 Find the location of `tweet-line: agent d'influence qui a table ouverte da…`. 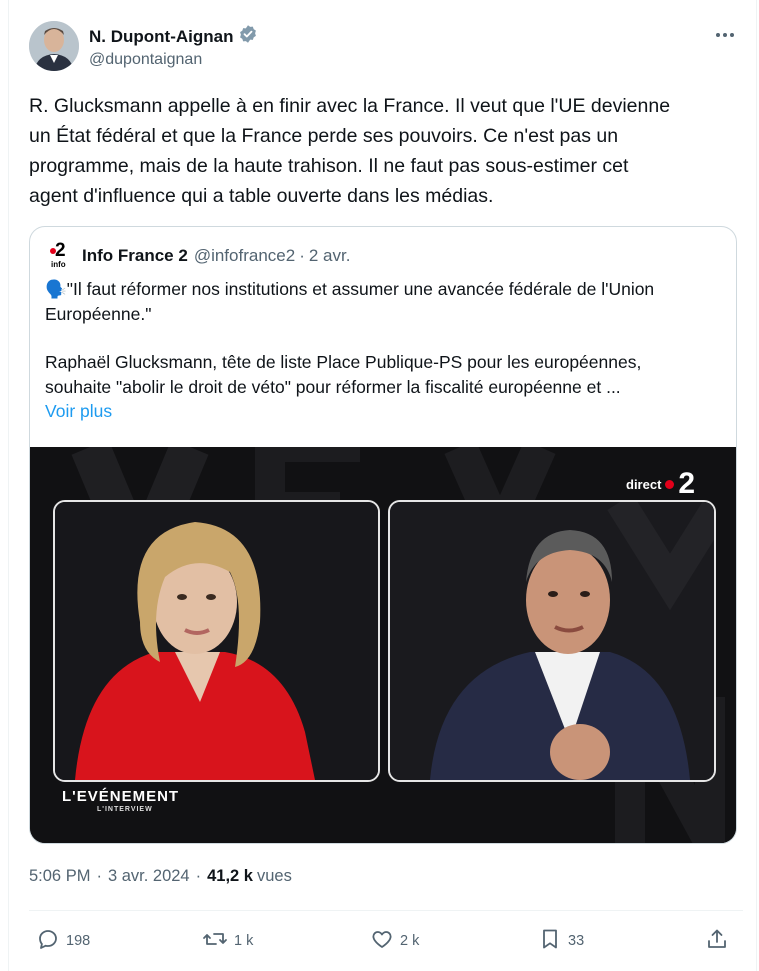

tweet-line: agent d'influence qui a table ouverte da… is located at coordinates (261, 196).